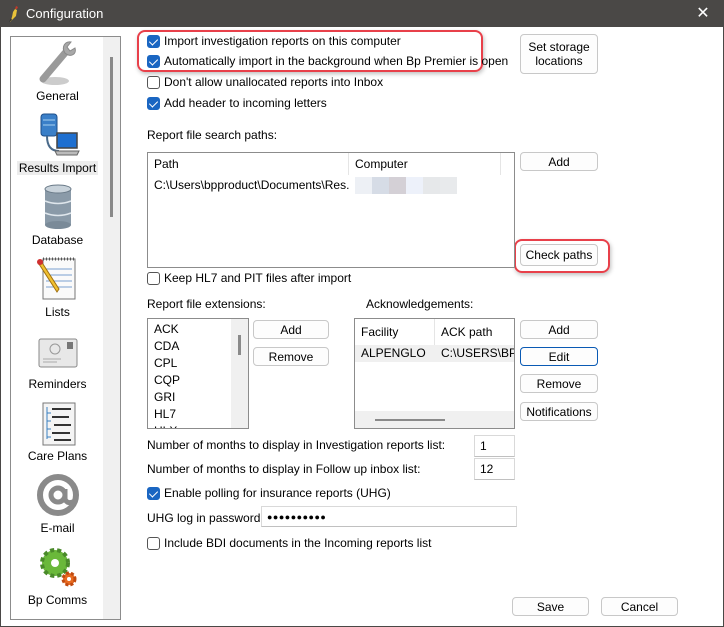  I want to click on tree-document-icon, so click(58, 424).